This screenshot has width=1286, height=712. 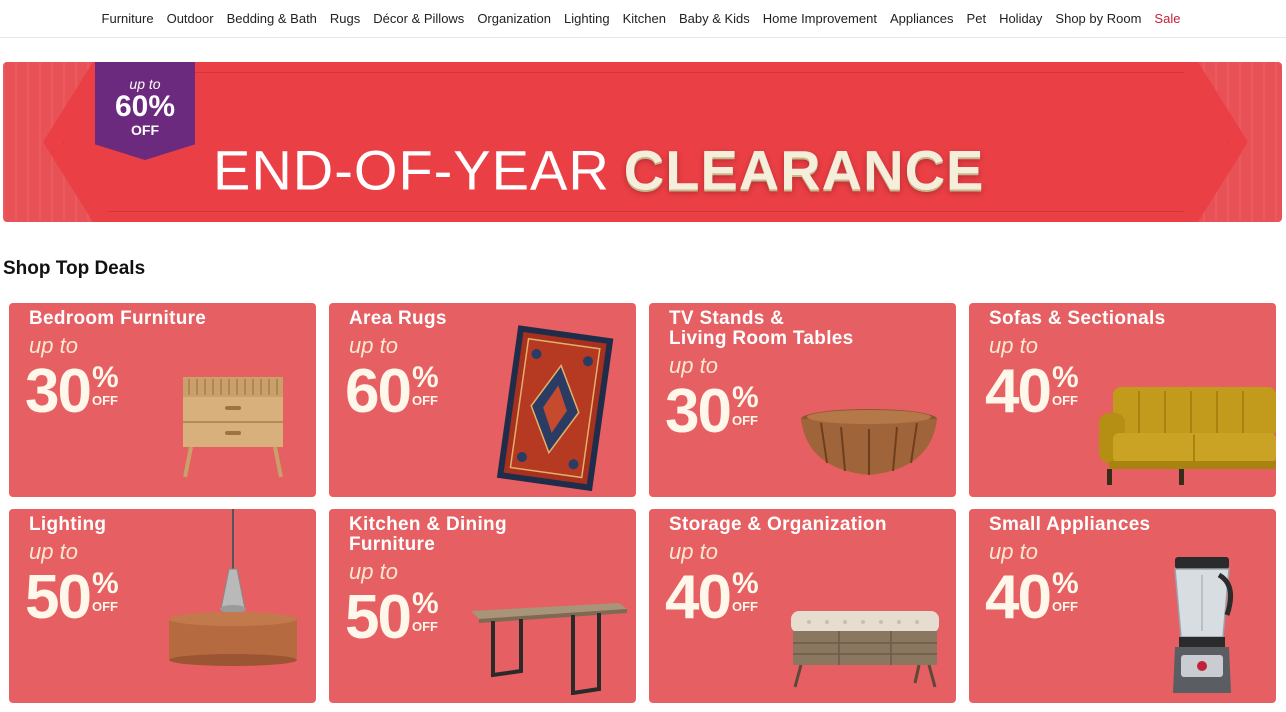 What do you see at coordinates (802, 606) in the screenshot?
I see `deal-card-storage-organization: Storage & Organization up to 40 % OFF` at bounding box center [802, 606].